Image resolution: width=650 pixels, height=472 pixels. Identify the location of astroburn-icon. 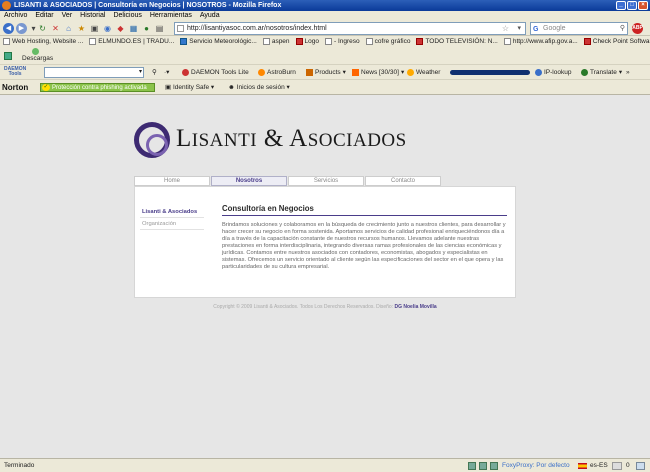
(261, 72).